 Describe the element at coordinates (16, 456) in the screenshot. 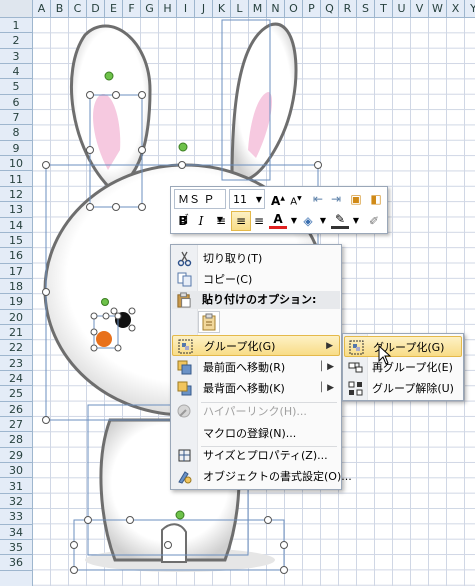

I see `row-header: 29` at that location.